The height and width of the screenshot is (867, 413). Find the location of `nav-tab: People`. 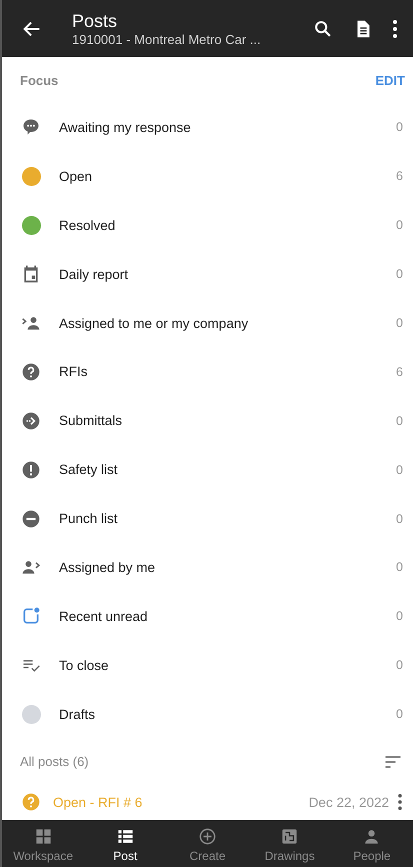

nav-tab: People is located at coordinates (371, 843).